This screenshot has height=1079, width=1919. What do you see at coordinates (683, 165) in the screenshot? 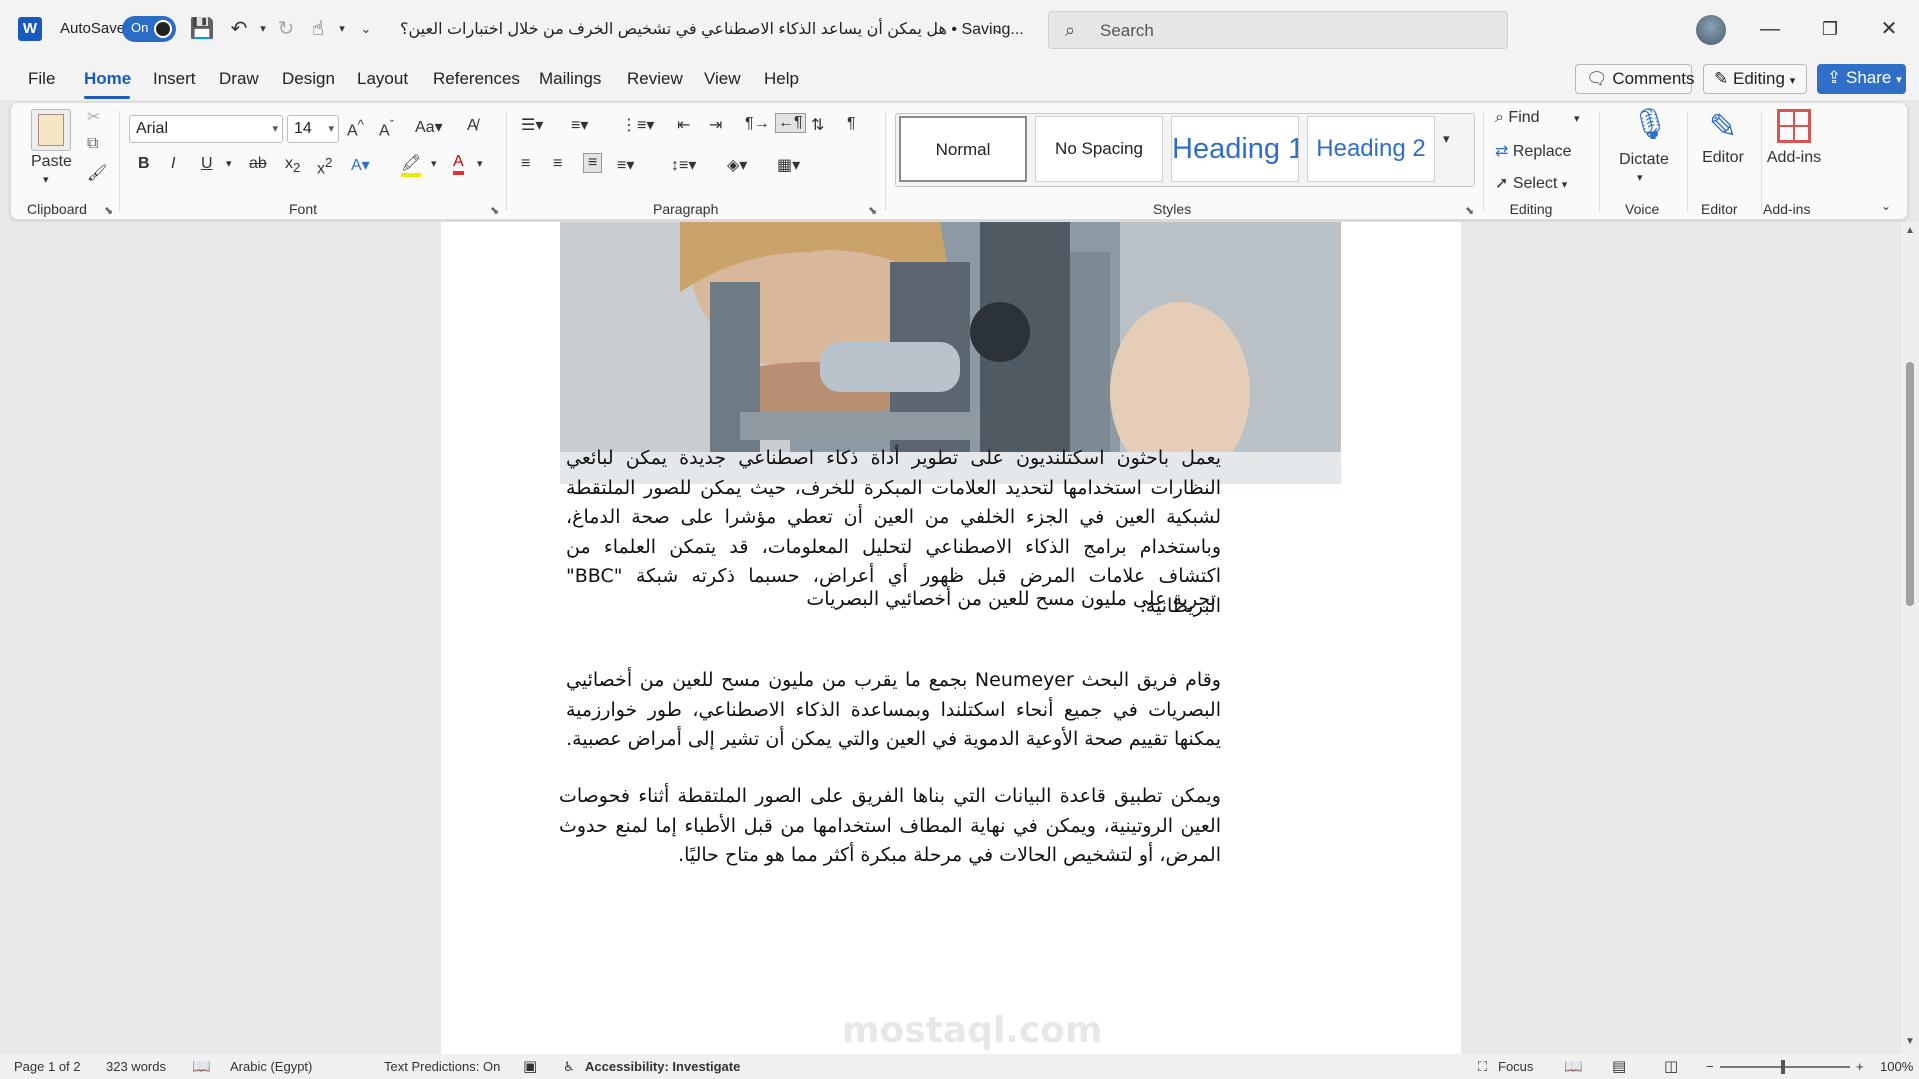
I see `line-spacing-icon: ↕≡▾` at bounding box center [683, 165].